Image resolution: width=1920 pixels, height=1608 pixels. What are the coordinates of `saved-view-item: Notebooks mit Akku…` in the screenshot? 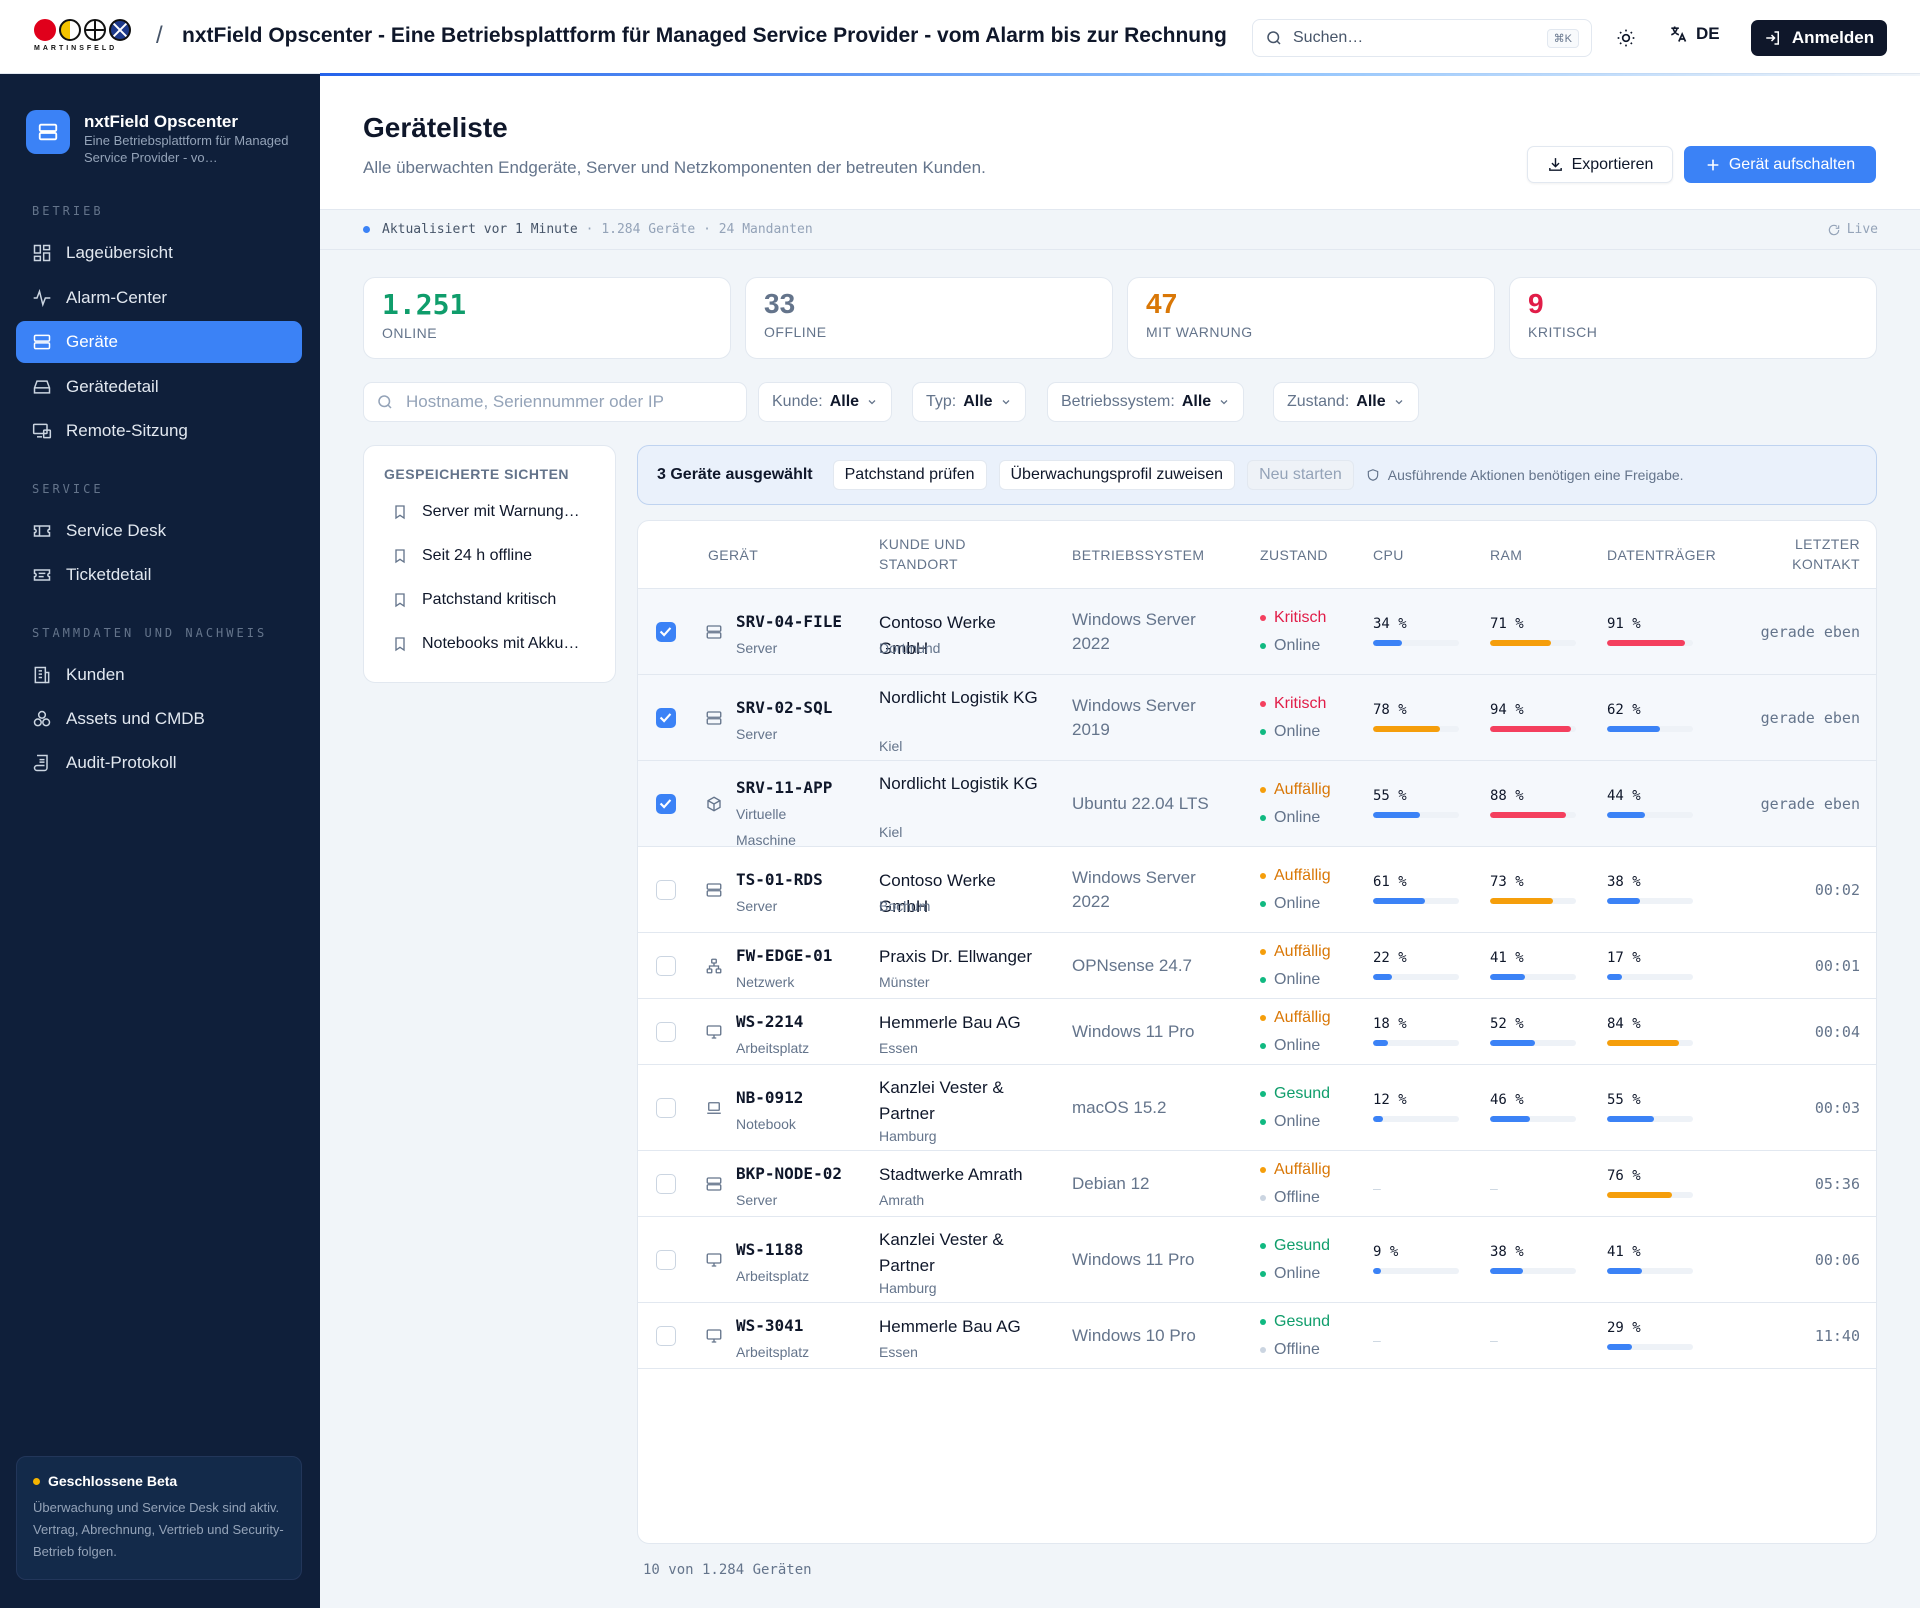 It's located at (493, 644).